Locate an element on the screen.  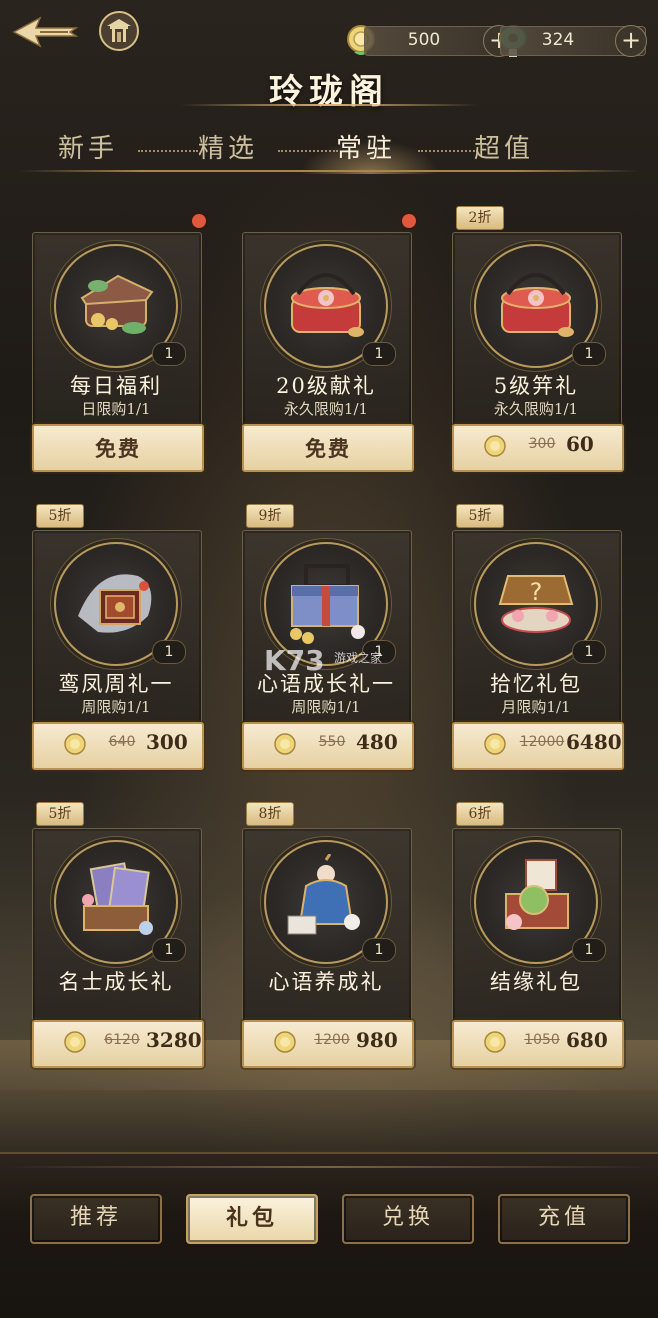
buy-button: 1050 680 is located at coordinates (538, 1044).